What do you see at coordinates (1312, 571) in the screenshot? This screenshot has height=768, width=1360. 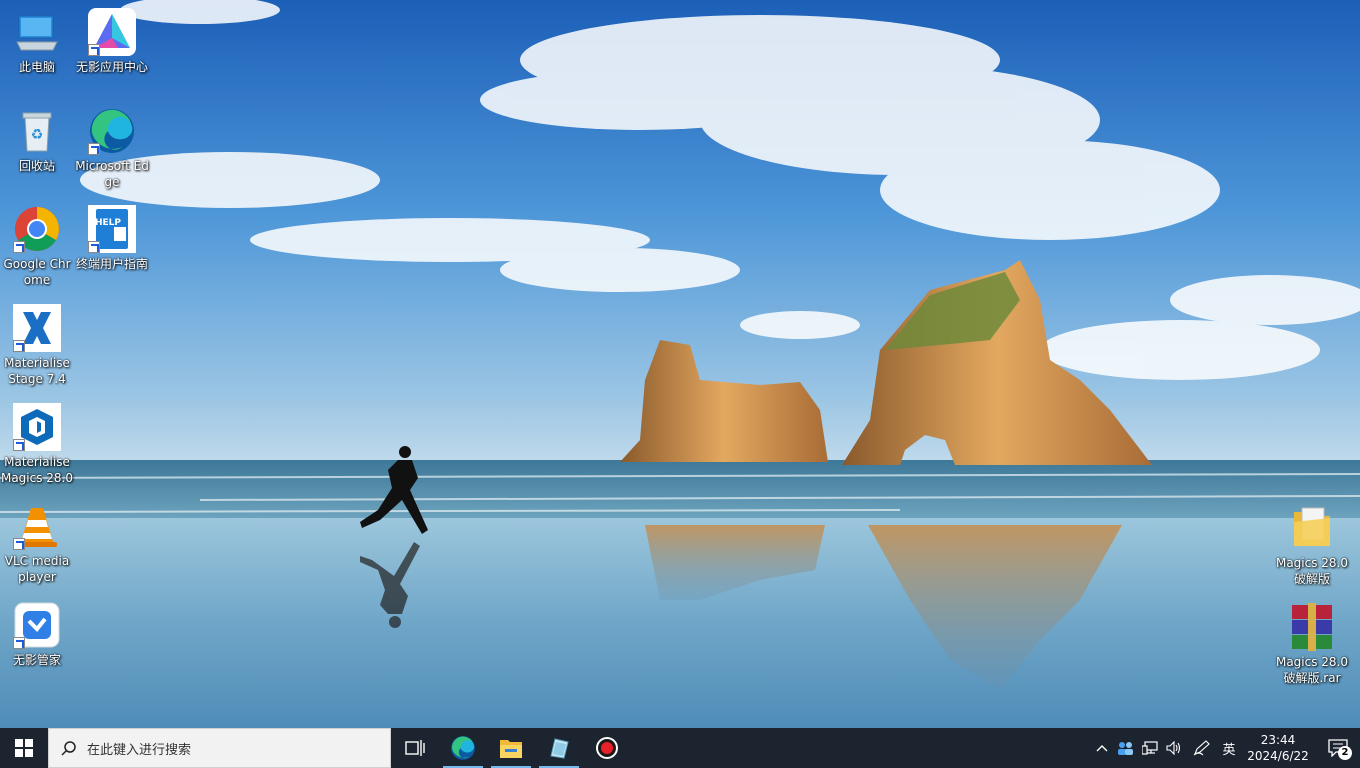 I see `desktop-icon-label: Magics 28.0 破解版` at bounding box center [1312, 571].